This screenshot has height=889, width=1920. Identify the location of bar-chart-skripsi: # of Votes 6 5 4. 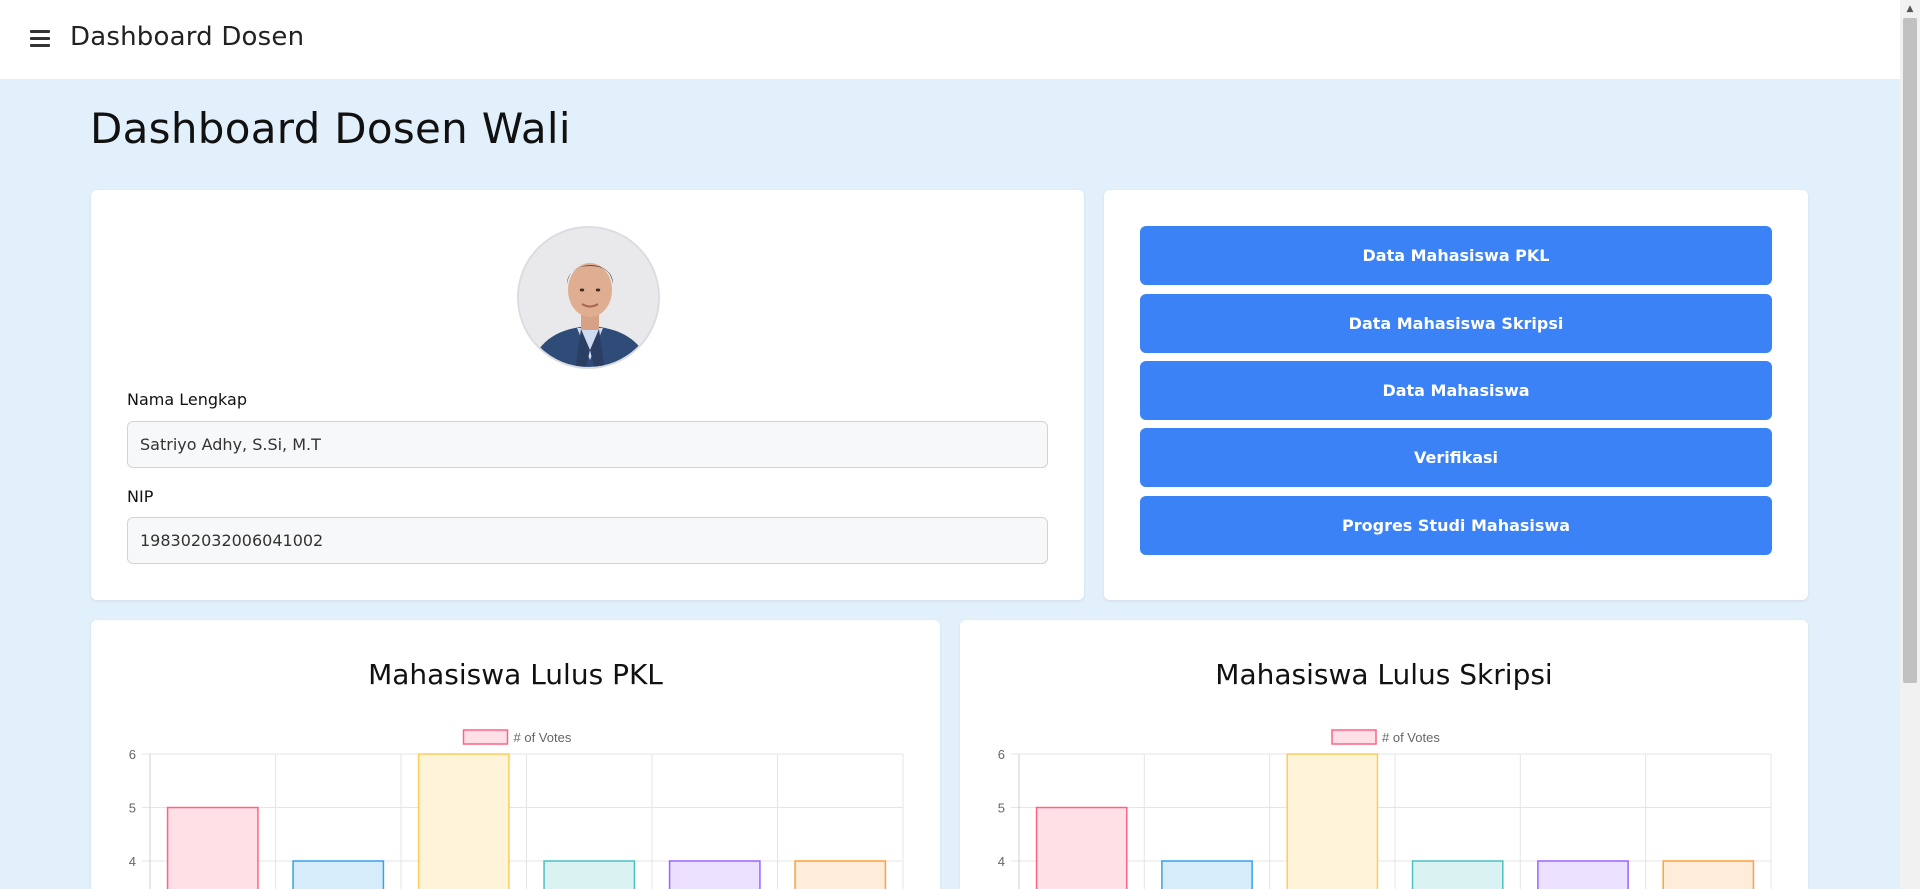
(1385, 809).